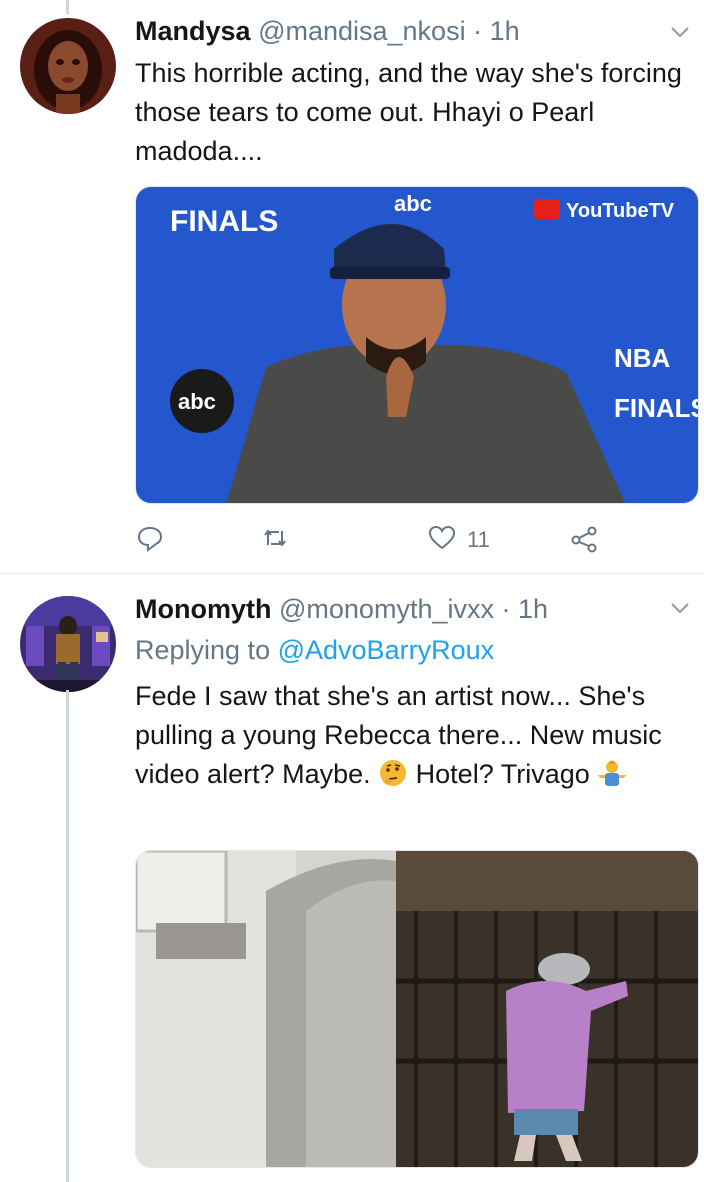 The height and width of the screenshot is (1182, 704). I want to click on retweet-button, so click(280, 540).